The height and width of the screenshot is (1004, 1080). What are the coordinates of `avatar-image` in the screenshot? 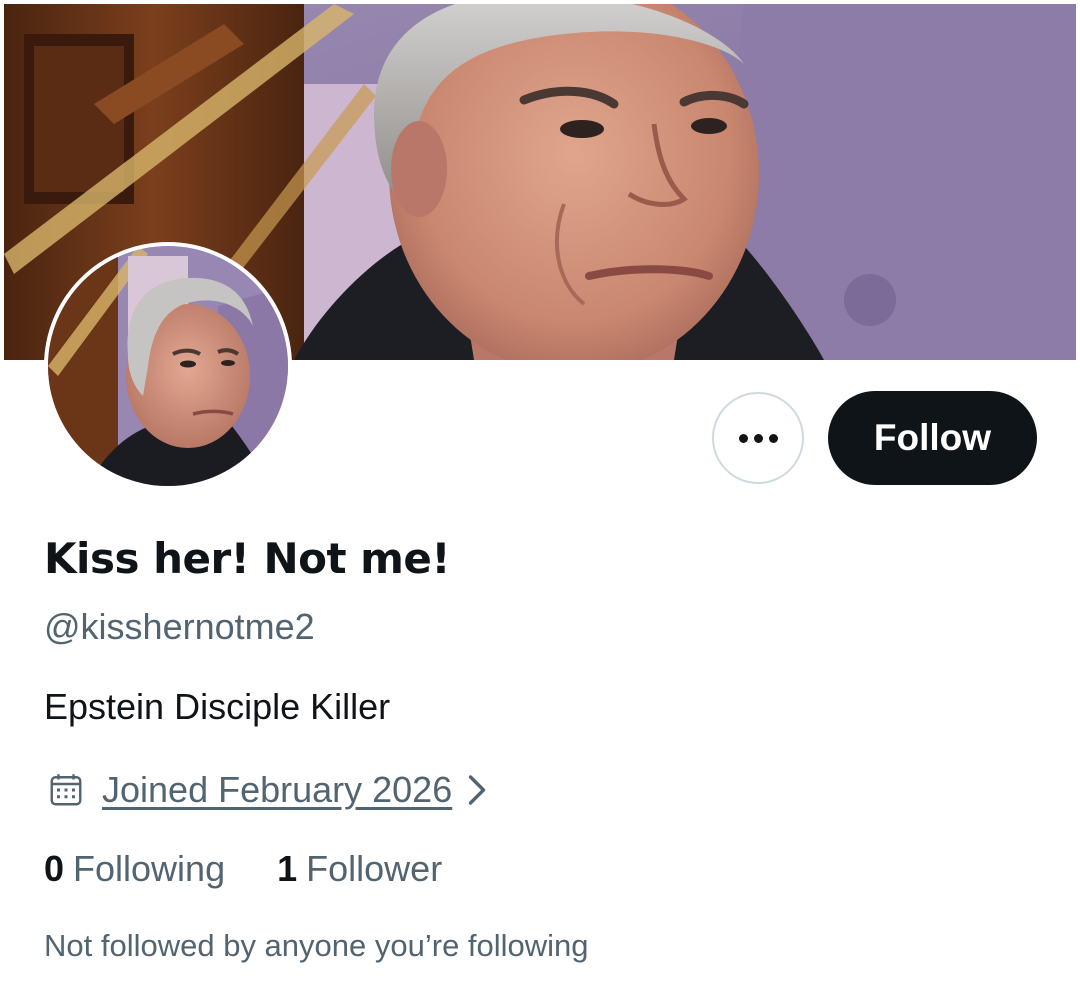 It's located at (168, 366).